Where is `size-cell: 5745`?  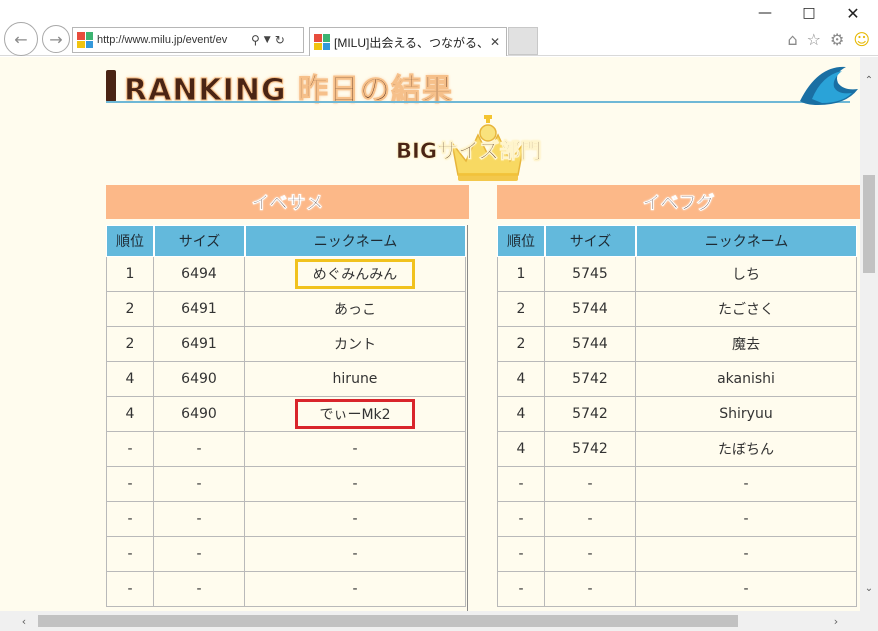 size-cell: 5745 is located at coordinates (590, 274).